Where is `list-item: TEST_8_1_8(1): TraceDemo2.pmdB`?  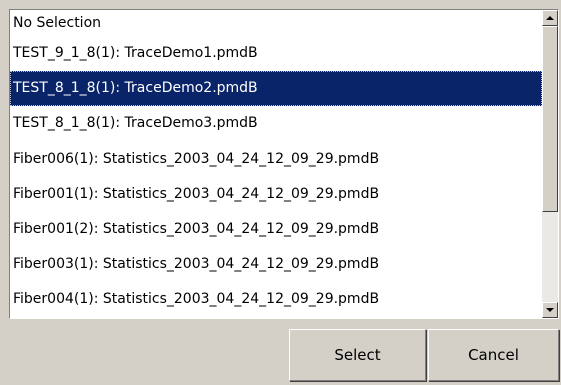
list-item: TEST_8_1_8(1): TraceDemo2.pmdB is located at coordinates (276, 89).